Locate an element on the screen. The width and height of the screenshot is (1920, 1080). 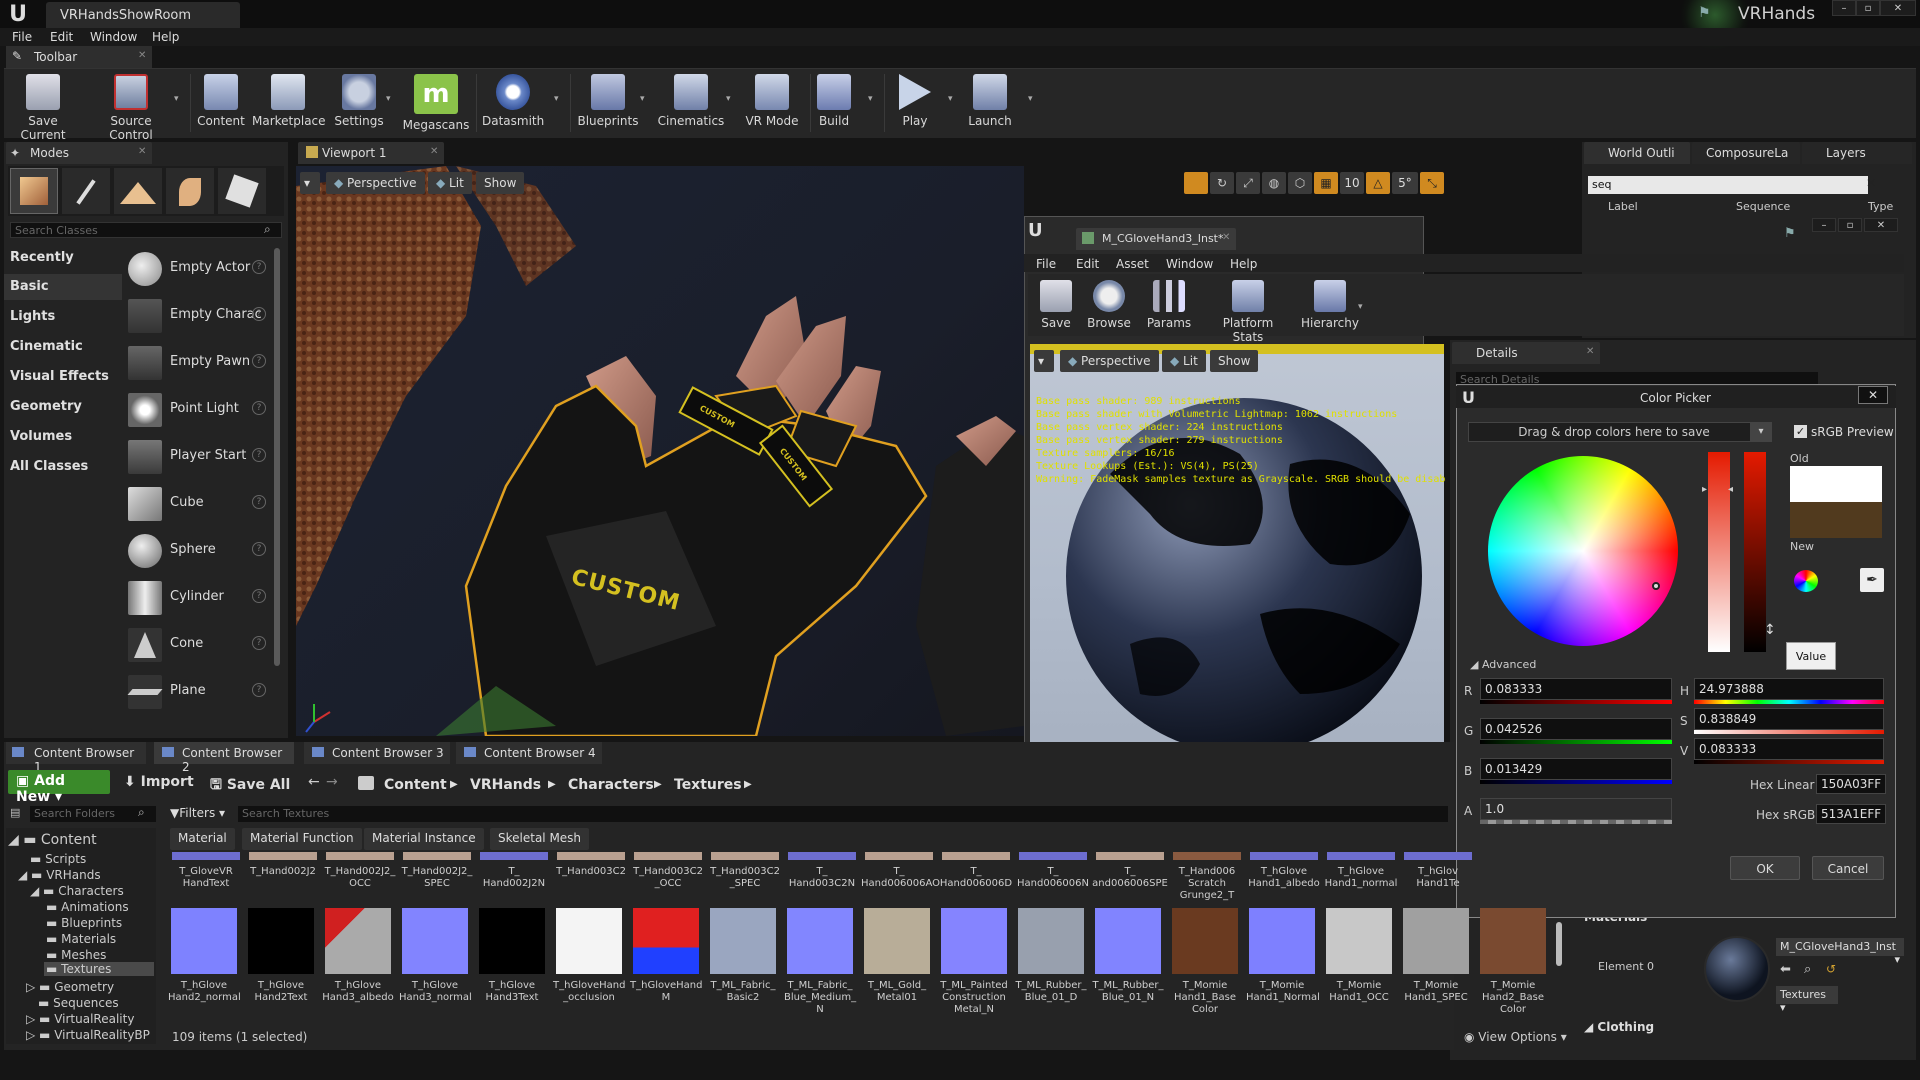
angle-snap-icon: △ is located at coordinates (1378, 183).